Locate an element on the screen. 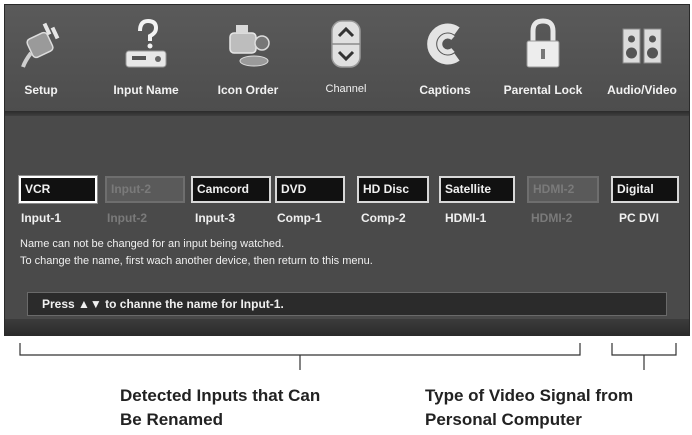 This screenshot has width=692, height=435. input-name-box-comp-2: HD Disc is located at coordinates (393, 189).